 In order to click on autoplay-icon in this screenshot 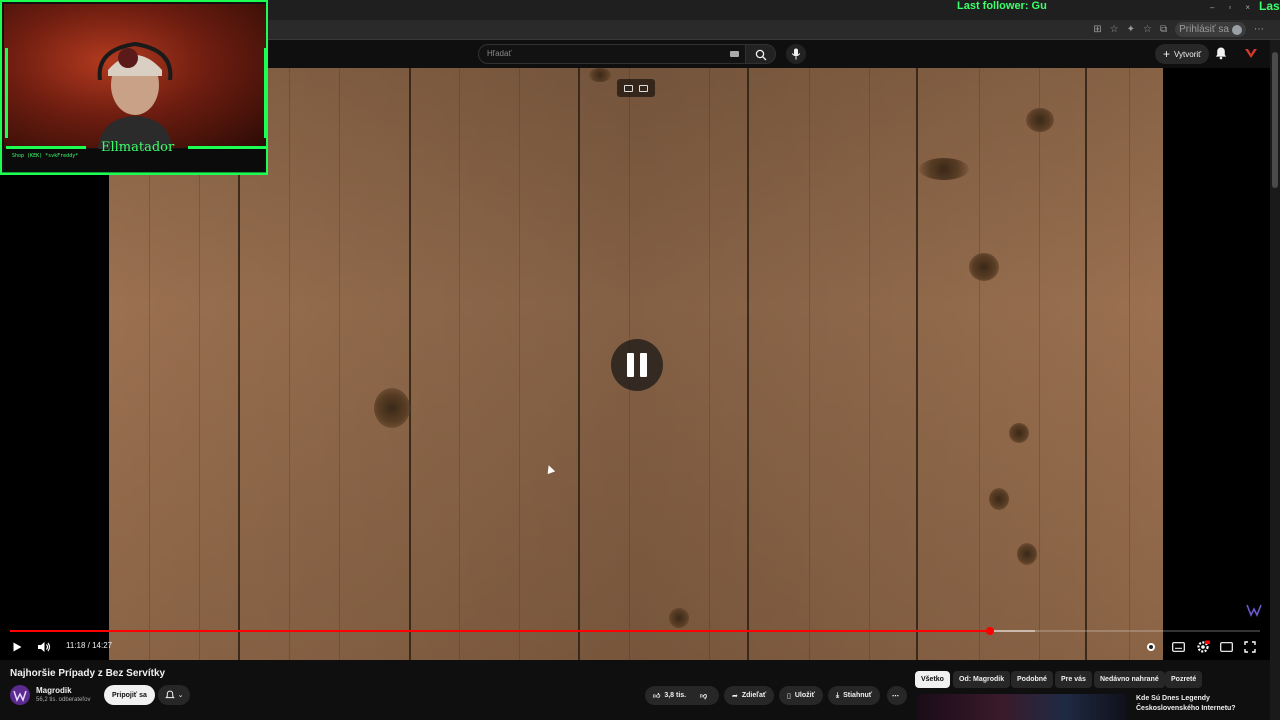, I will do `click(1151, 647)`.